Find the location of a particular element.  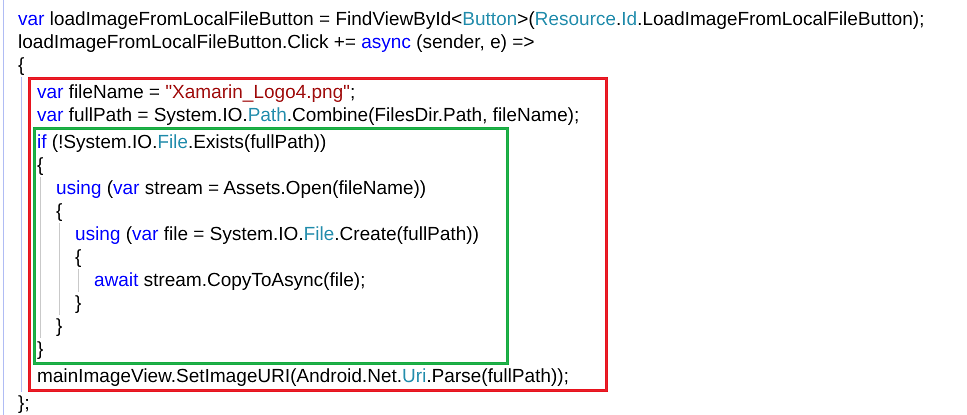

code-line: }; is located at coordinates (24, 403).